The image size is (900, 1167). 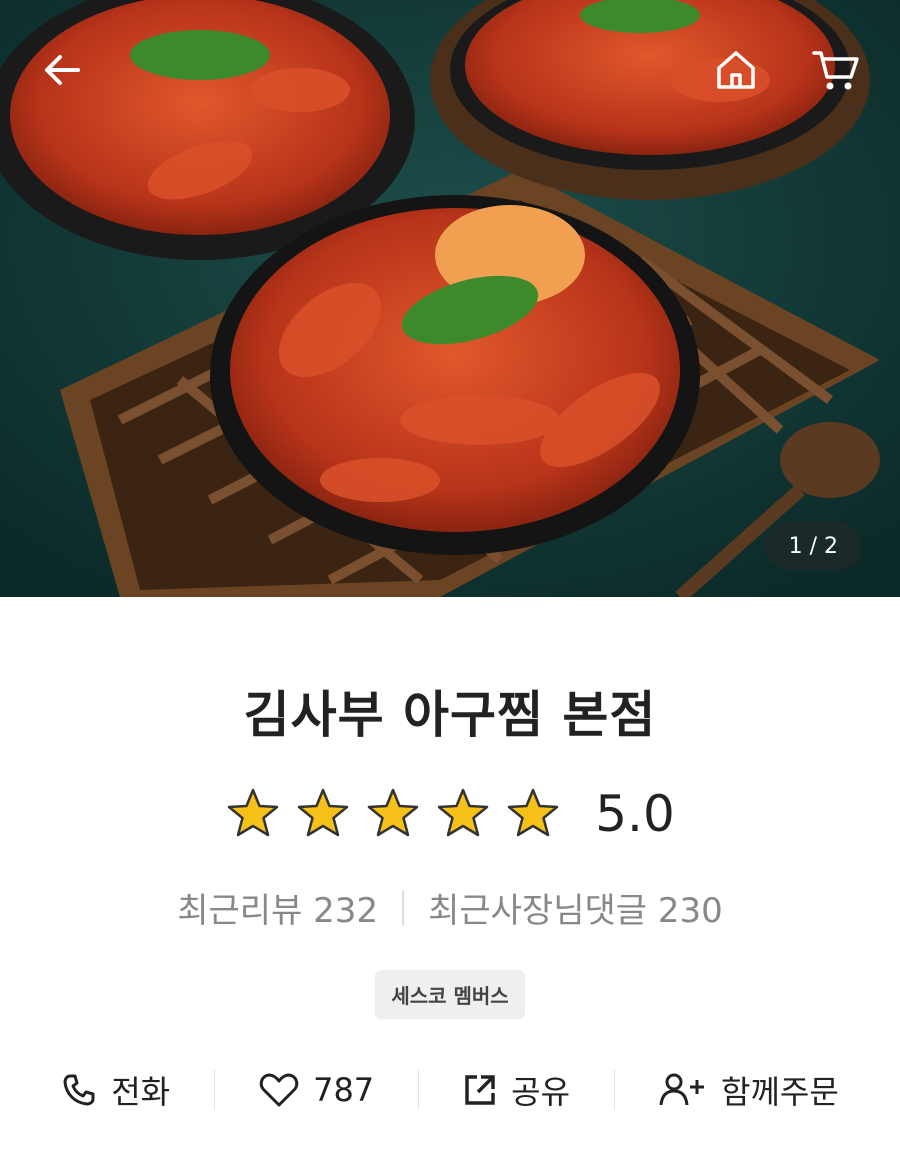 I want to click on rating-row: 5.0, so click(x=450, y=814).